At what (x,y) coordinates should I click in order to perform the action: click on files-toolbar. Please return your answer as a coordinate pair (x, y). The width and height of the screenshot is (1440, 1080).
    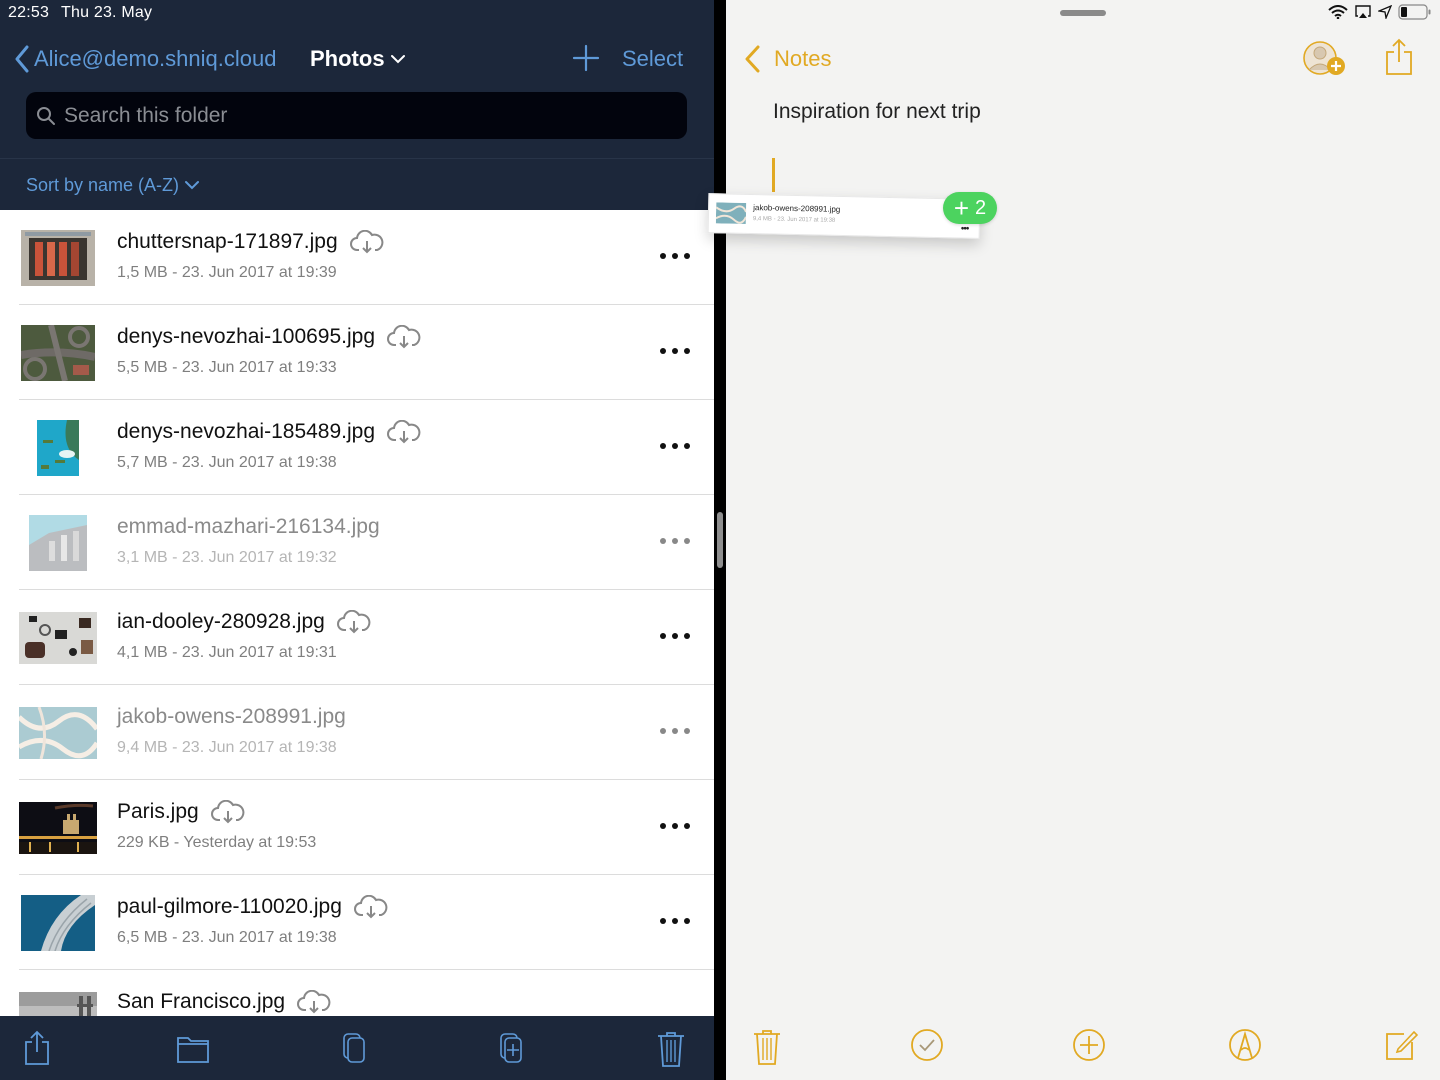
    Looking at the image, I should click on (357, 1048).